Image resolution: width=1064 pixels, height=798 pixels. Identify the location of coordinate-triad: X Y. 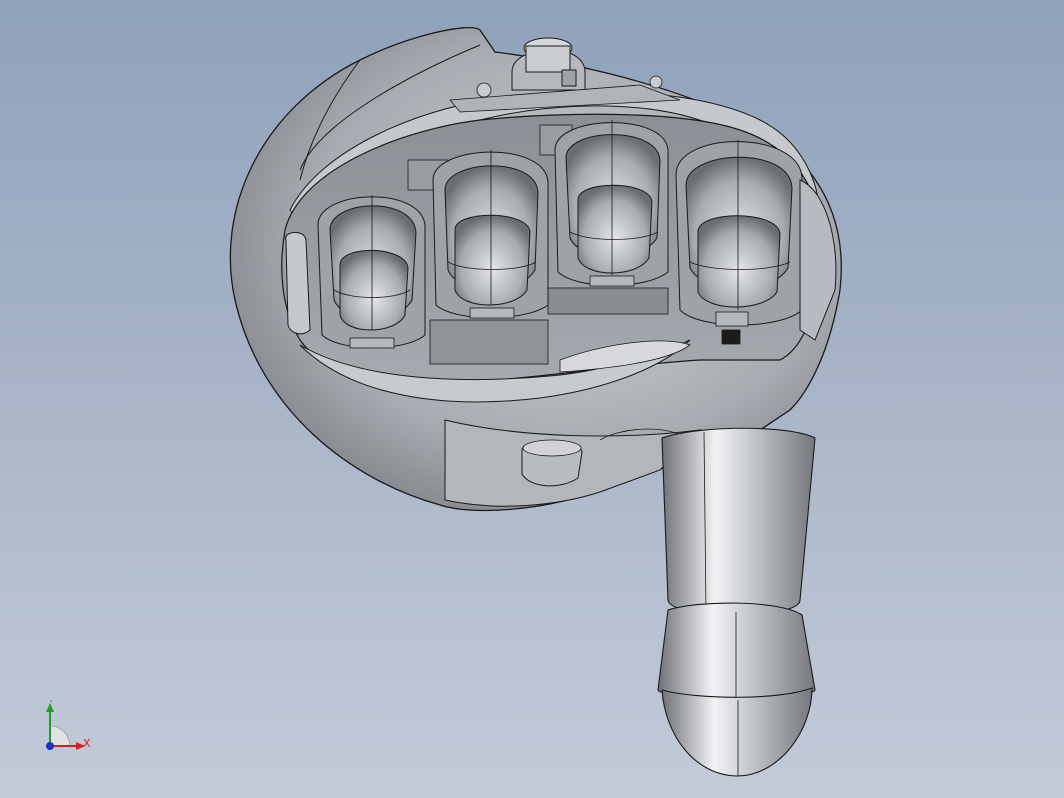
(68, 725).